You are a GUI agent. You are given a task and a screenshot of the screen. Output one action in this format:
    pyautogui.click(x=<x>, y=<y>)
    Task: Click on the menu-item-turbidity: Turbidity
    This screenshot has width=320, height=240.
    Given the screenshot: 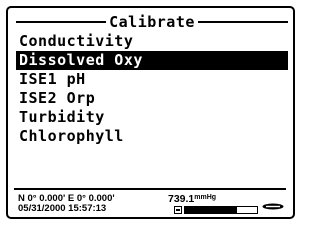 What is the action you would take?
    pyautogui.click(x=152, y=117)
    